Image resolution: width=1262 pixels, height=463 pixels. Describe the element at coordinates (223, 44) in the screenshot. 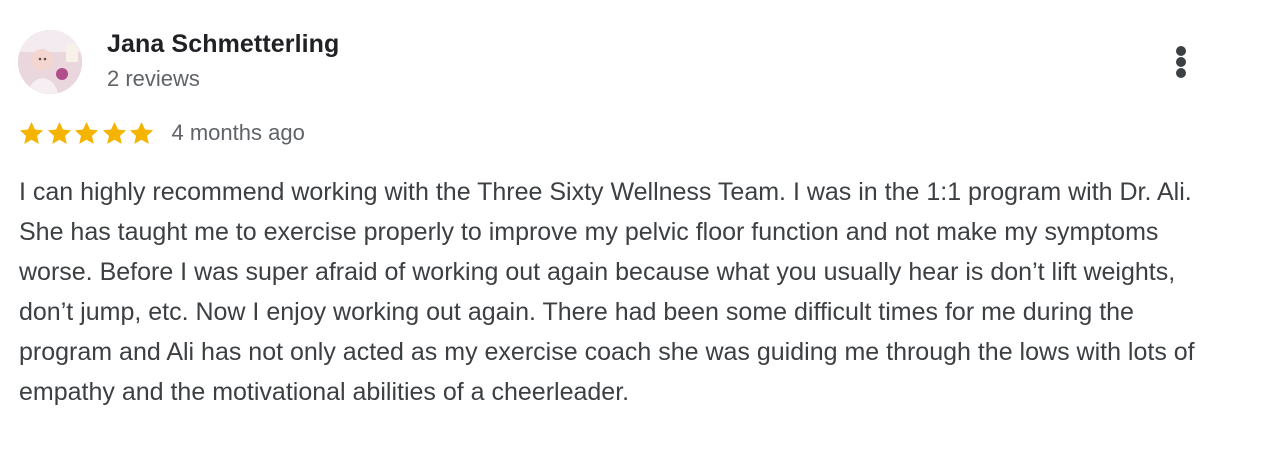

I see `reviewer-name: Jana Schmetterling` at that location.